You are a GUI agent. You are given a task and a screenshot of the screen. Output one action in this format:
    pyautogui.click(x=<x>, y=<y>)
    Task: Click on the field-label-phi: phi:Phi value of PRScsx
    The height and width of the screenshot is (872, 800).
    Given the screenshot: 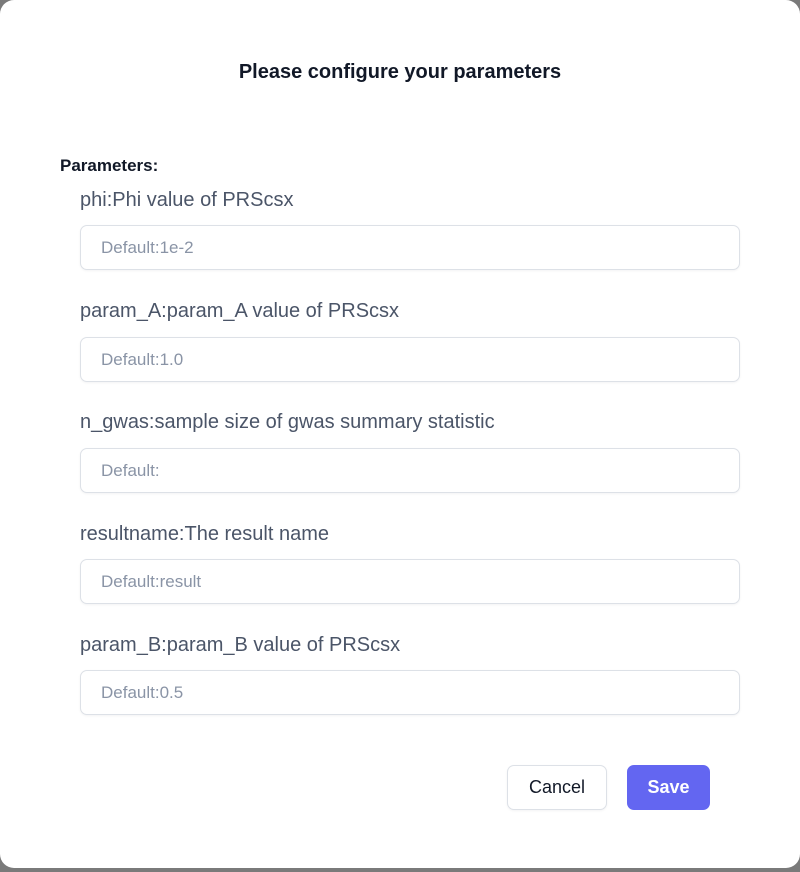 What is the action you would take?
    pyautogui.click(x=187, y=200)
    